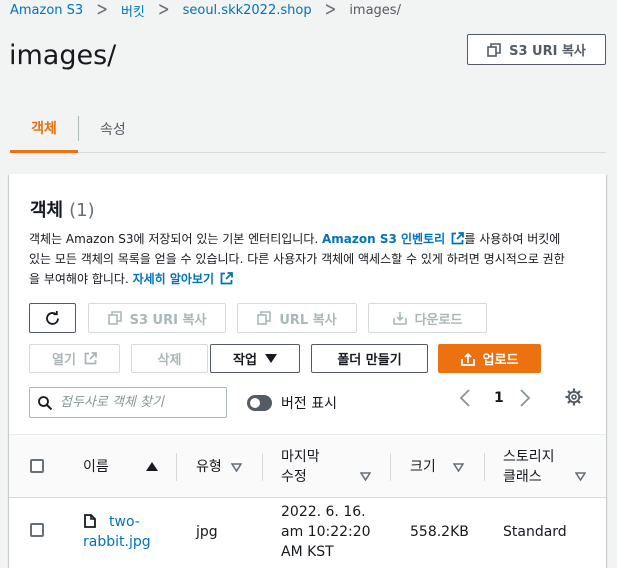  Describe the element at coordinates (529, 467) in the screenshot. I see `column-storage-class: 스토리지 클래스` at that location.